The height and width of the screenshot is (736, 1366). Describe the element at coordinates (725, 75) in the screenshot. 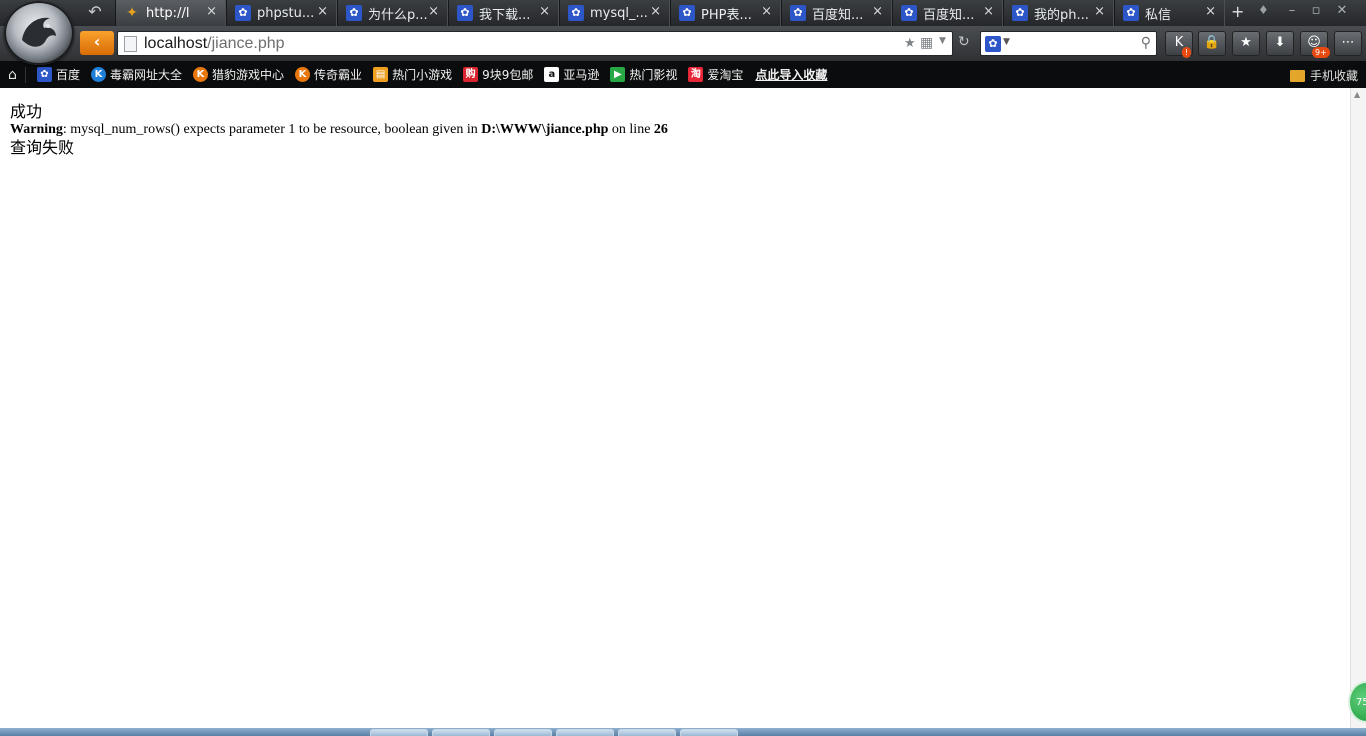

I see `bookmark-label: 爱淘宝` at that location.